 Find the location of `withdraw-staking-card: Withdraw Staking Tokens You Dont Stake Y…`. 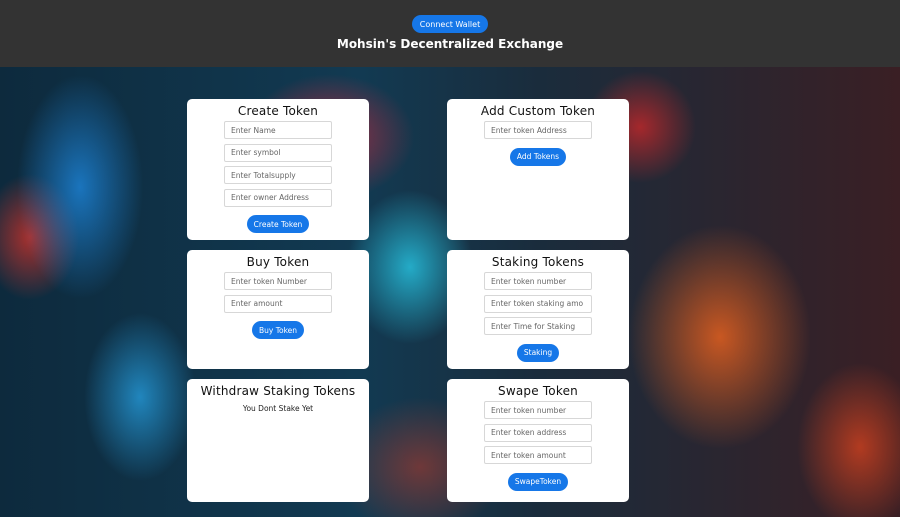

withdraw-staking-card: Withdraw Staking Tokens You Dont Stake Y… is located at coordinates (278, 440).